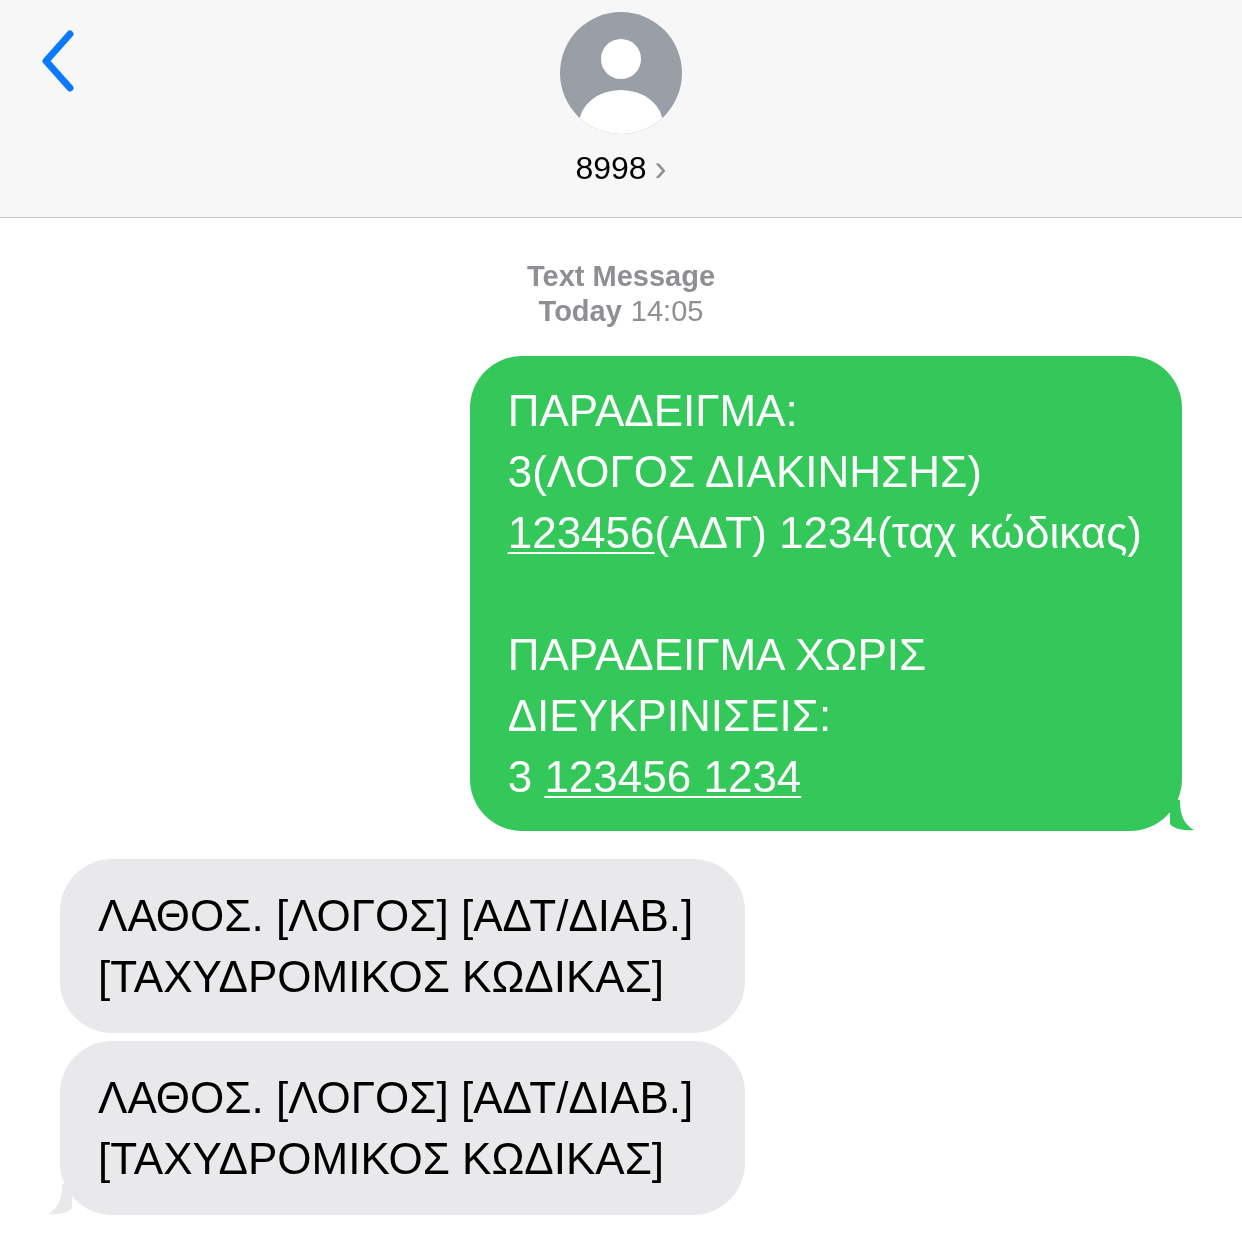 This screenshot has height=1254, width=1242. What do you see at coordinates (824, 472) in the screenshot?
I see `message-text: ΠΑΡΑΔΕΙΓΜΑ: 3(ΛΟΓΟΣ ΔΙΑΚΙΝΗΣΗΣ) 123456(ΑΔΤ) 1234(ταχ κώδικας)` at bounding box center [824, 472].